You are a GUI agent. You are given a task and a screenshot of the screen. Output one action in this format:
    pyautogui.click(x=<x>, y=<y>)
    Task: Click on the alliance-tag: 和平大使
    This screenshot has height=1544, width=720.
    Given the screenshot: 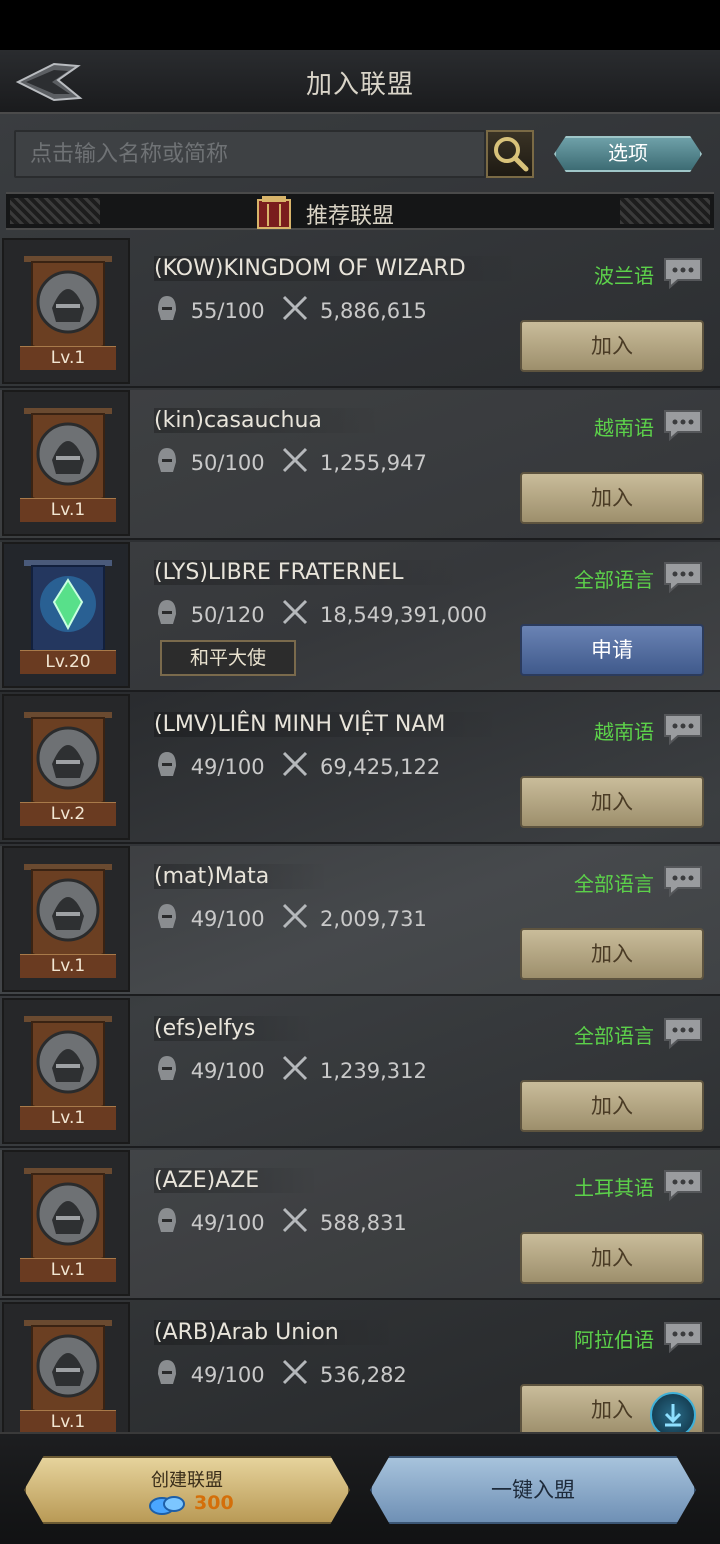 What is the action you would take?
    pyautogui.click(x=228, y=658)
    